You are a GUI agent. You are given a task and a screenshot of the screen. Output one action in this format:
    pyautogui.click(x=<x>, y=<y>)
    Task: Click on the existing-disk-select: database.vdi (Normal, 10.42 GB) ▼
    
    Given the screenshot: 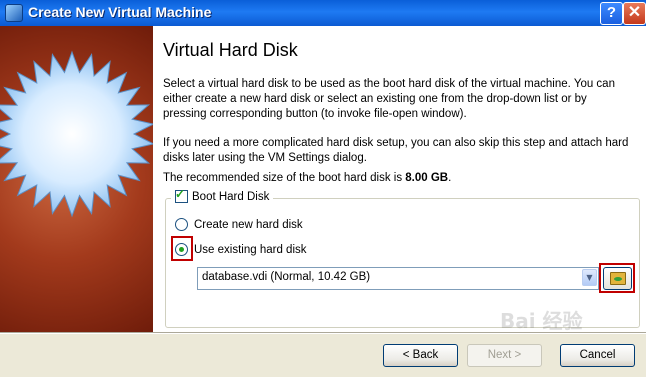 What is the action you would take?
    pyautogui.click(x=398, y=278)
    